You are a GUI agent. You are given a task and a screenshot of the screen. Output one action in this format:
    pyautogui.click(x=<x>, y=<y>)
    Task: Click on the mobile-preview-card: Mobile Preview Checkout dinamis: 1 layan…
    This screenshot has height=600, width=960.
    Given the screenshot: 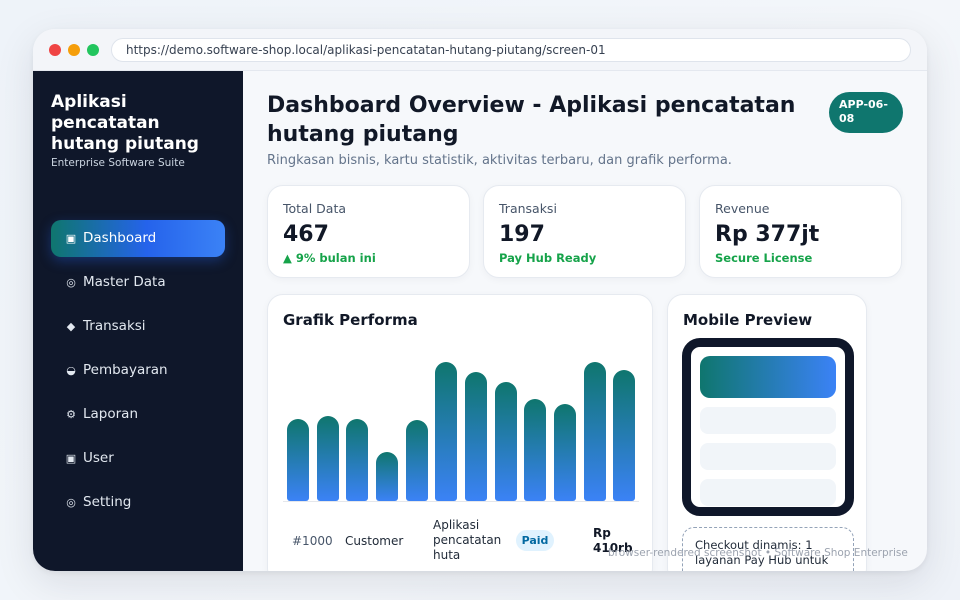 What is the action you would take?
    pyautogui.click(x=767, y=432)
    